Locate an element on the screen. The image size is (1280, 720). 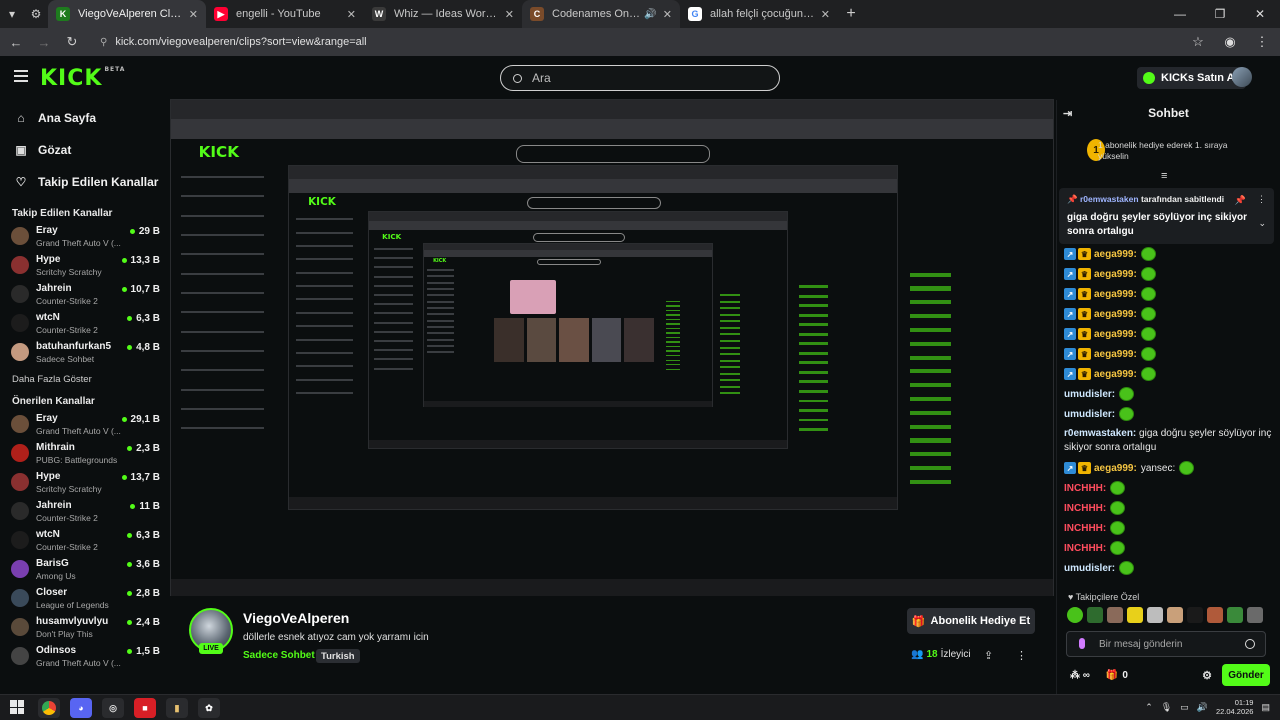
sidebar-channel: Closer League of Legends 2,8 B is located at coordinates (84, 599).